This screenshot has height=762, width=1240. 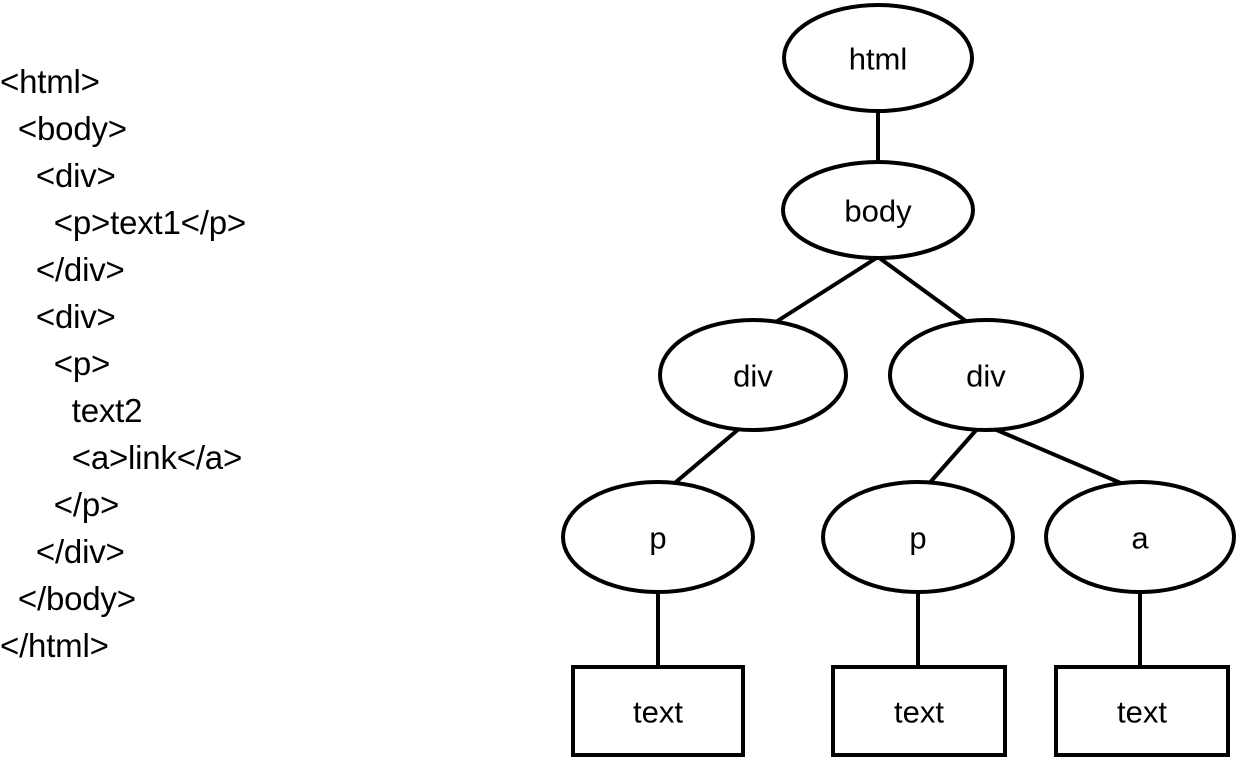 I want to click on code-line: <html>, so click(x=50, y=81).